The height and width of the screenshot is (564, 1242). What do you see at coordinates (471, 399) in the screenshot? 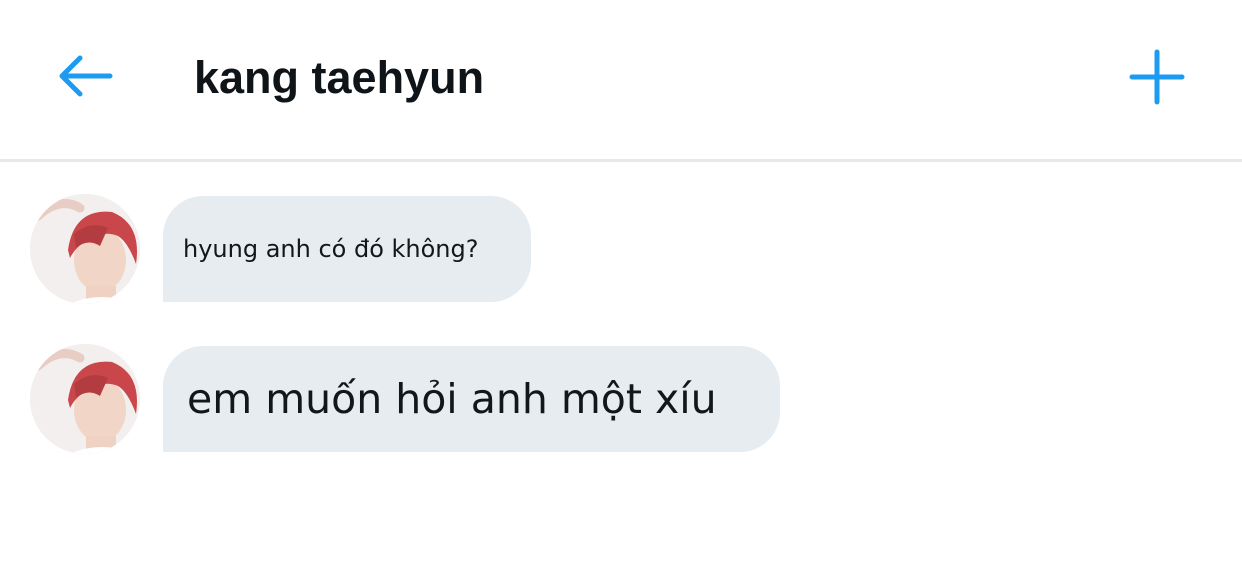
I see `message-bubble: em muốn hỏi anh một xíu` at bounding box center [471, 399].